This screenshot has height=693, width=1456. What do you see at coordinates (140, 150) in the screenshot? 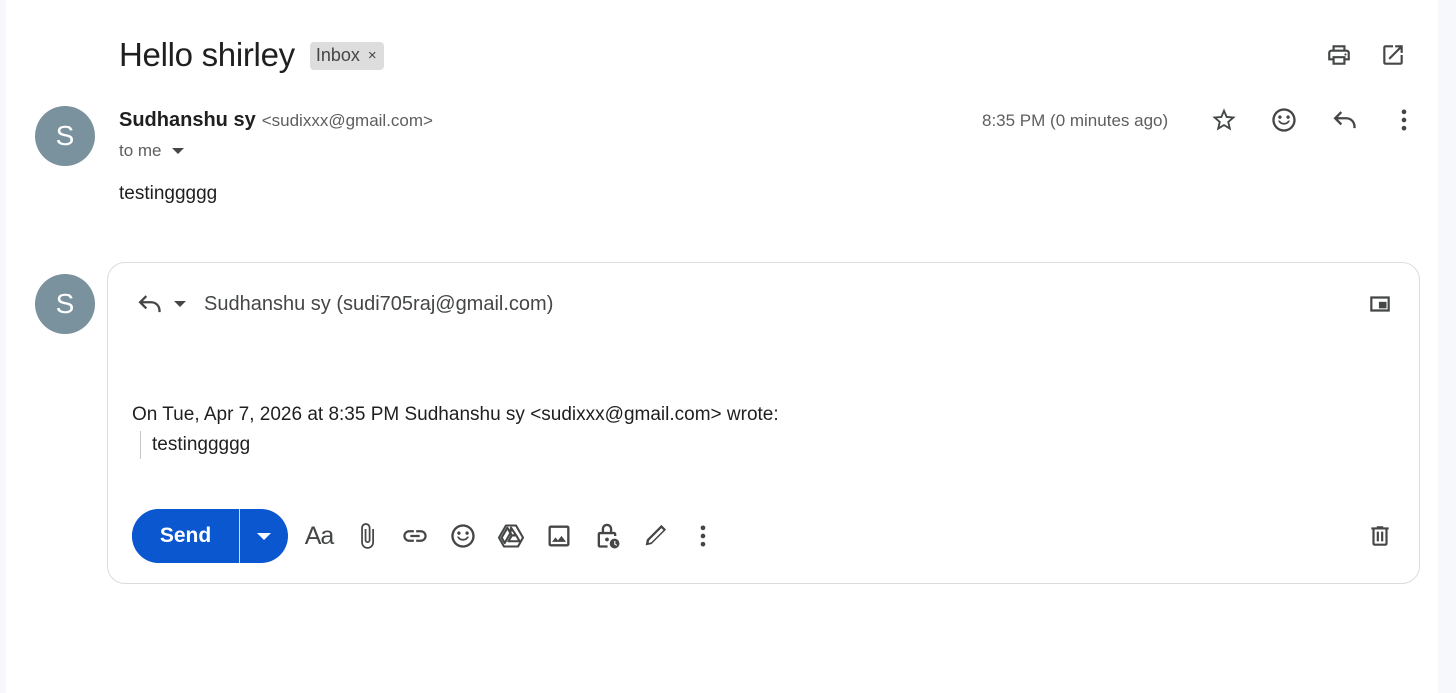
I see `recipient-summary: to me` at bounding box center [140, 150].